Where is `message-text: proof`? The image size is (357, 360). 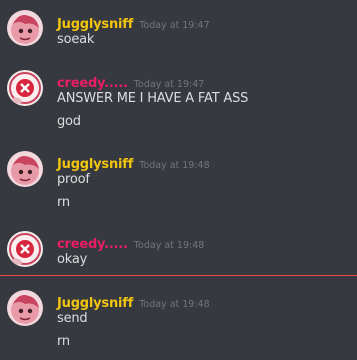
message-text: proof is located at coordinates (73, 179).